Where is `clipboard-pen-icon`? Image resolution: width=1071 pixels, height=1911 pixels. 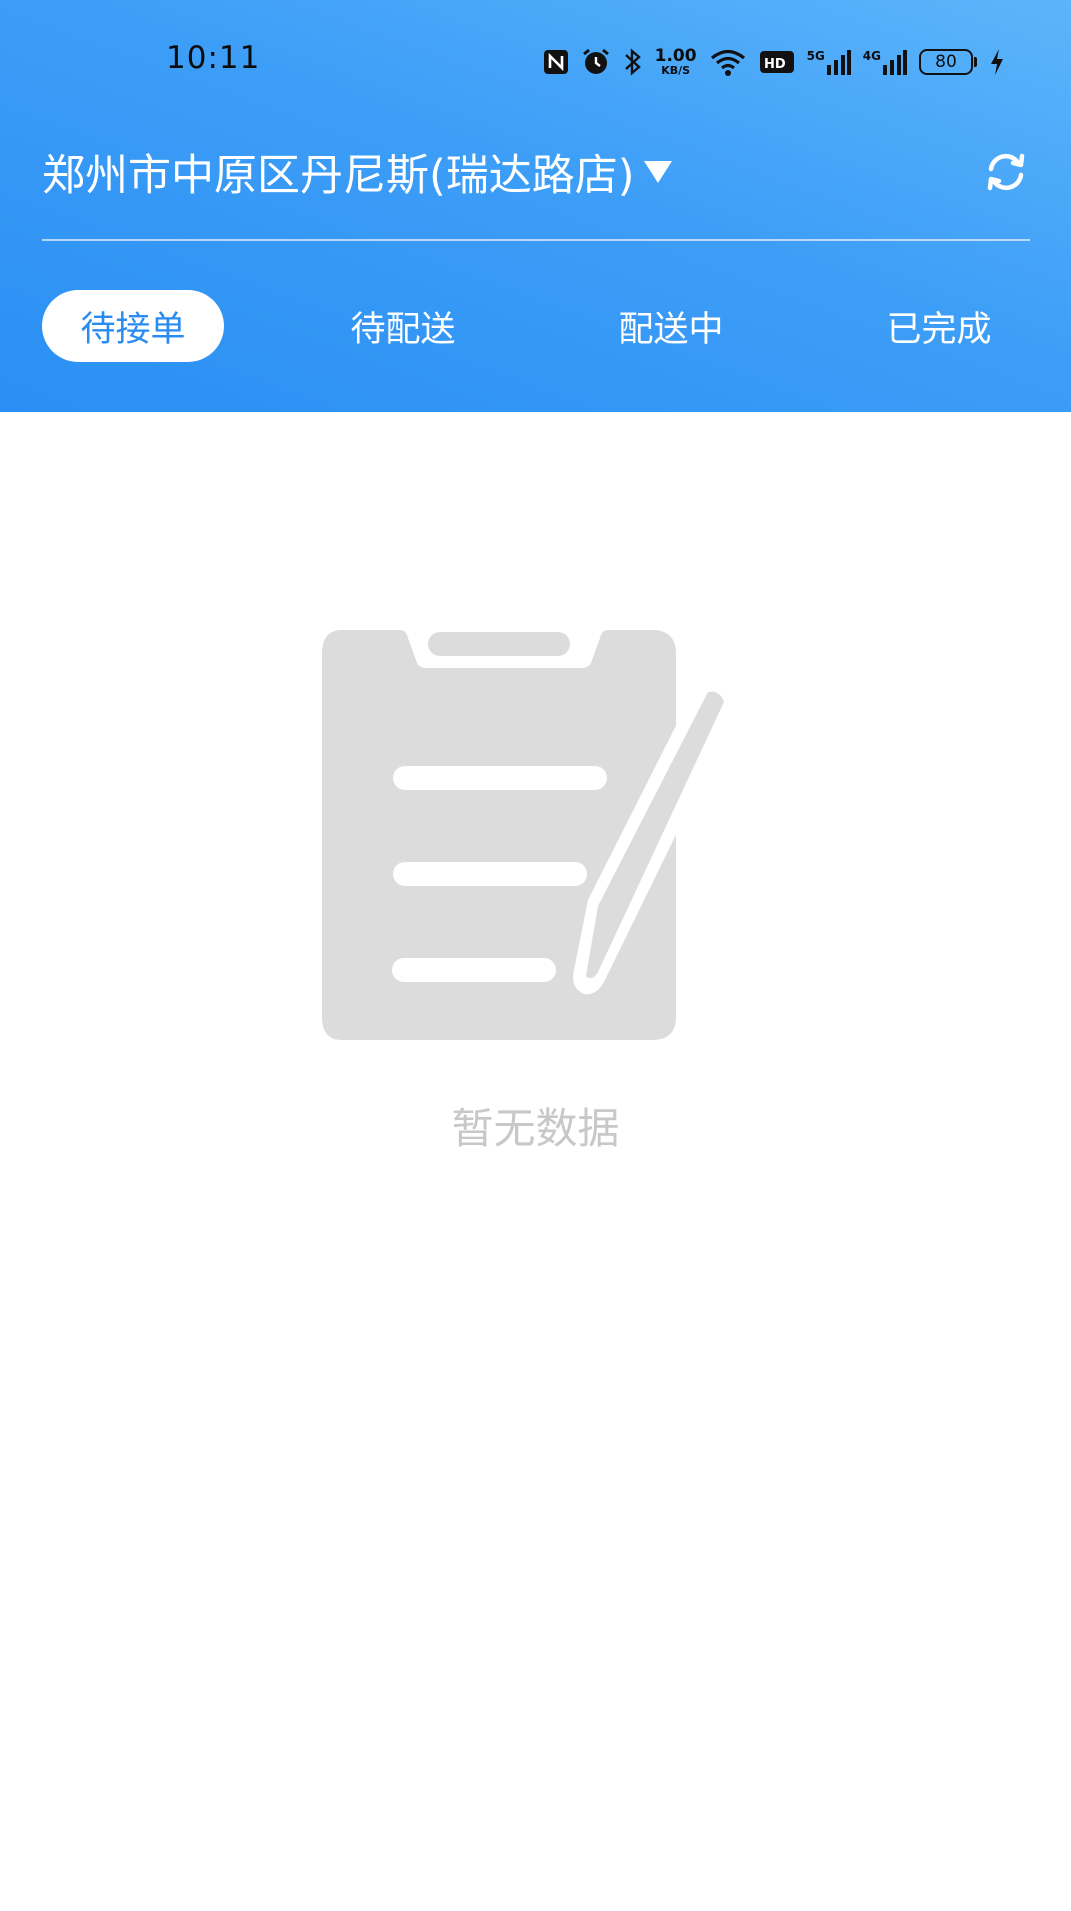
clipboard-pen-icon is located at coordinates (530, 835).